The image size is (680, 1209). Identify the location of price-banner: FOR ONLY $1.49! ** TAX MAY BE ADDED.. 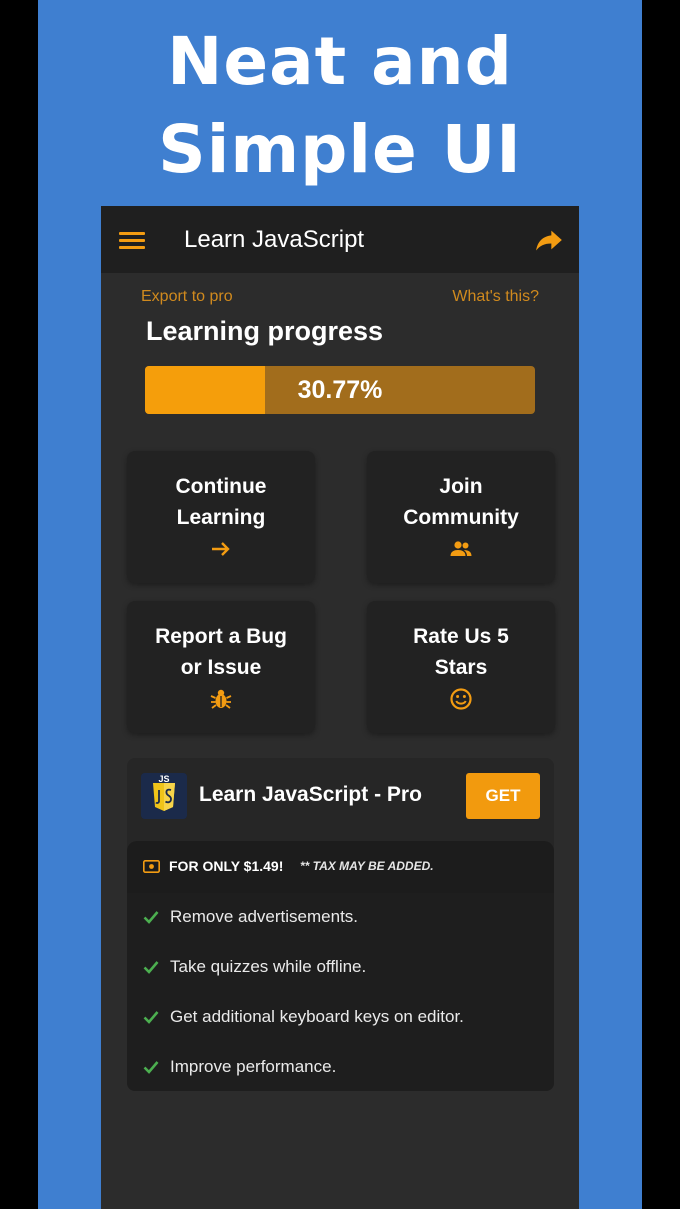
(340, 867).